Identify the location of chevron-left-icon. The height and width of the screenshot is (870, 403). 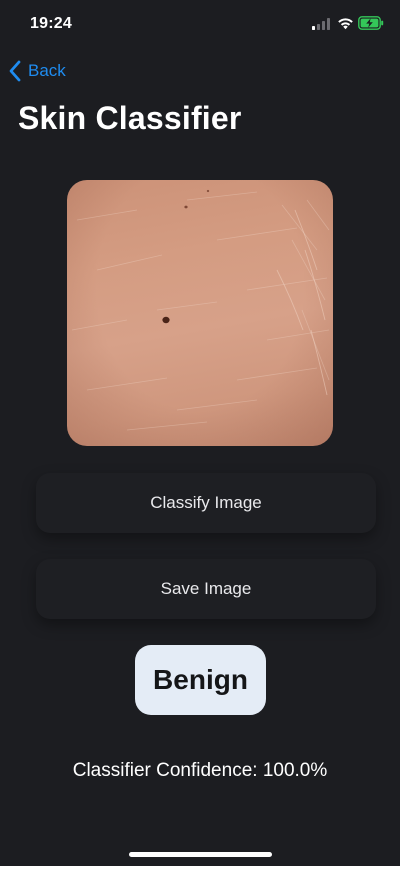
(15, 71).